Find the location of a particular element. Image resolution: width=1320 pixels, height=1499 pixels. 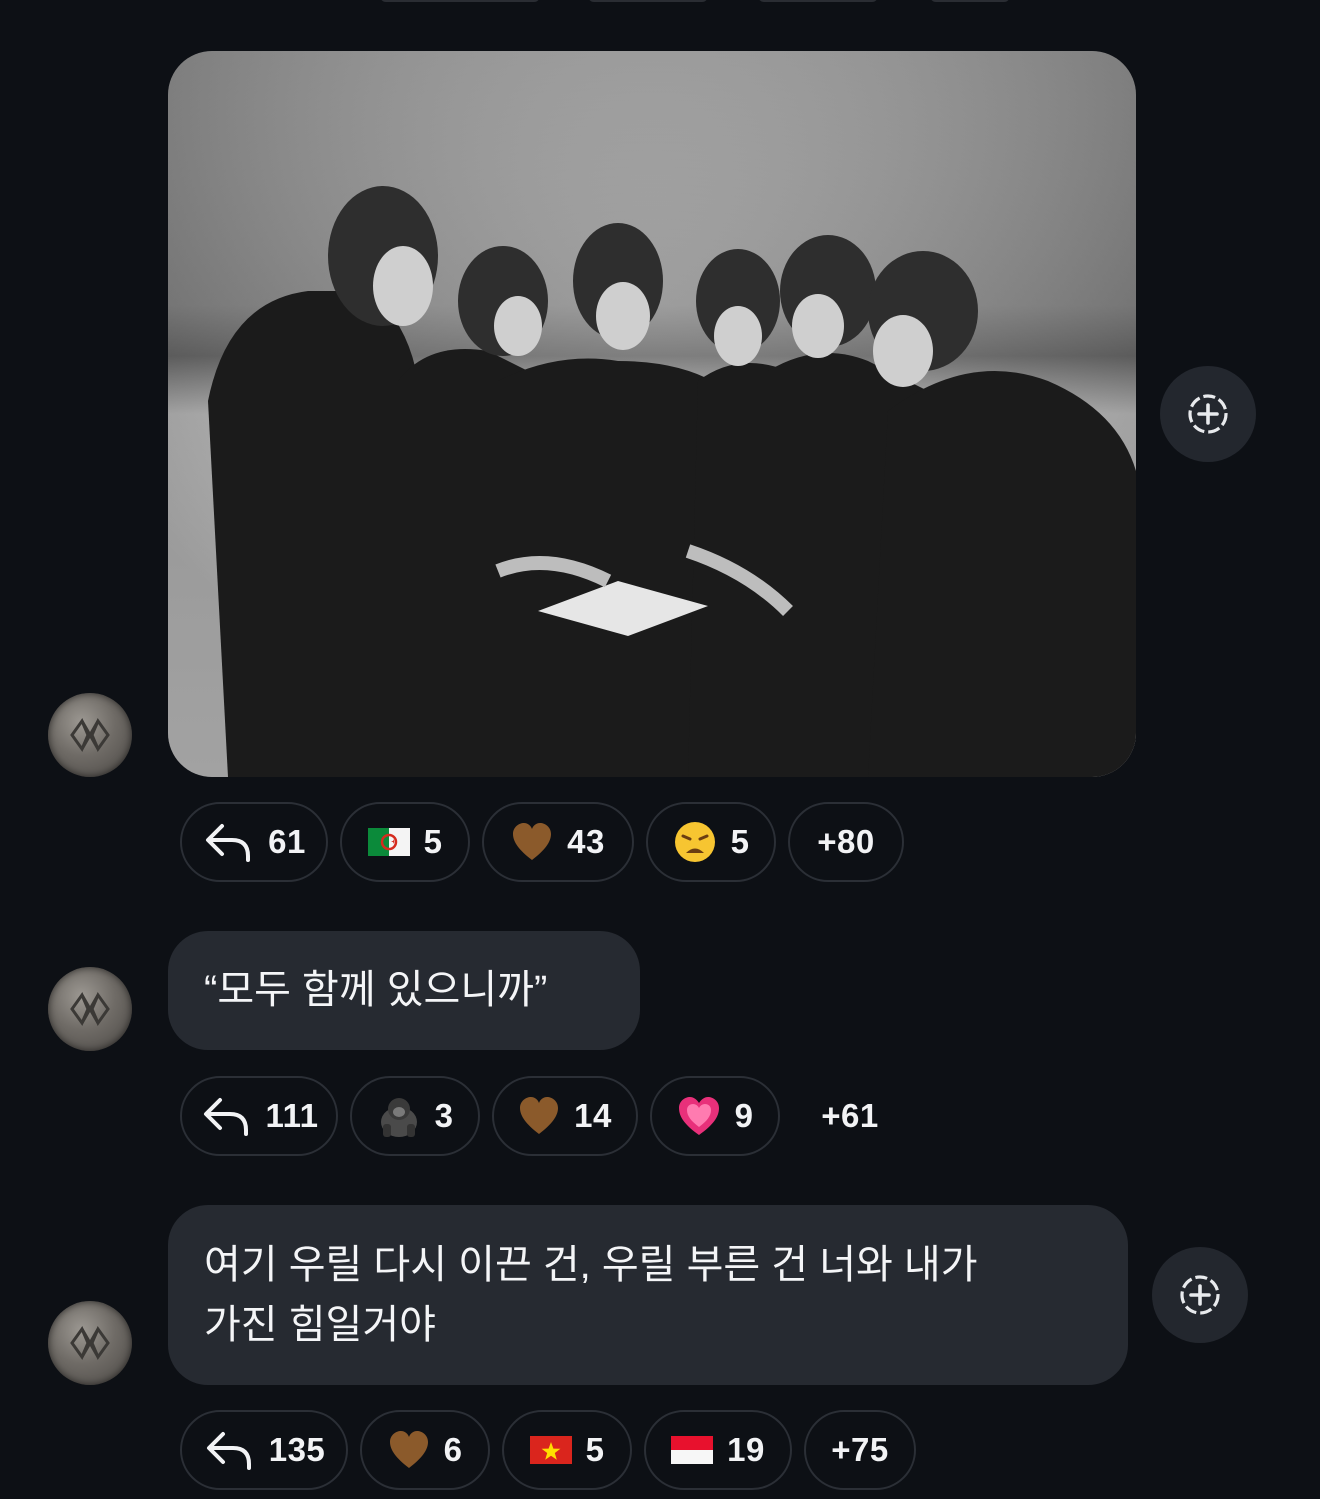

growing-heart-icon is located at coordinates (698, 1116).